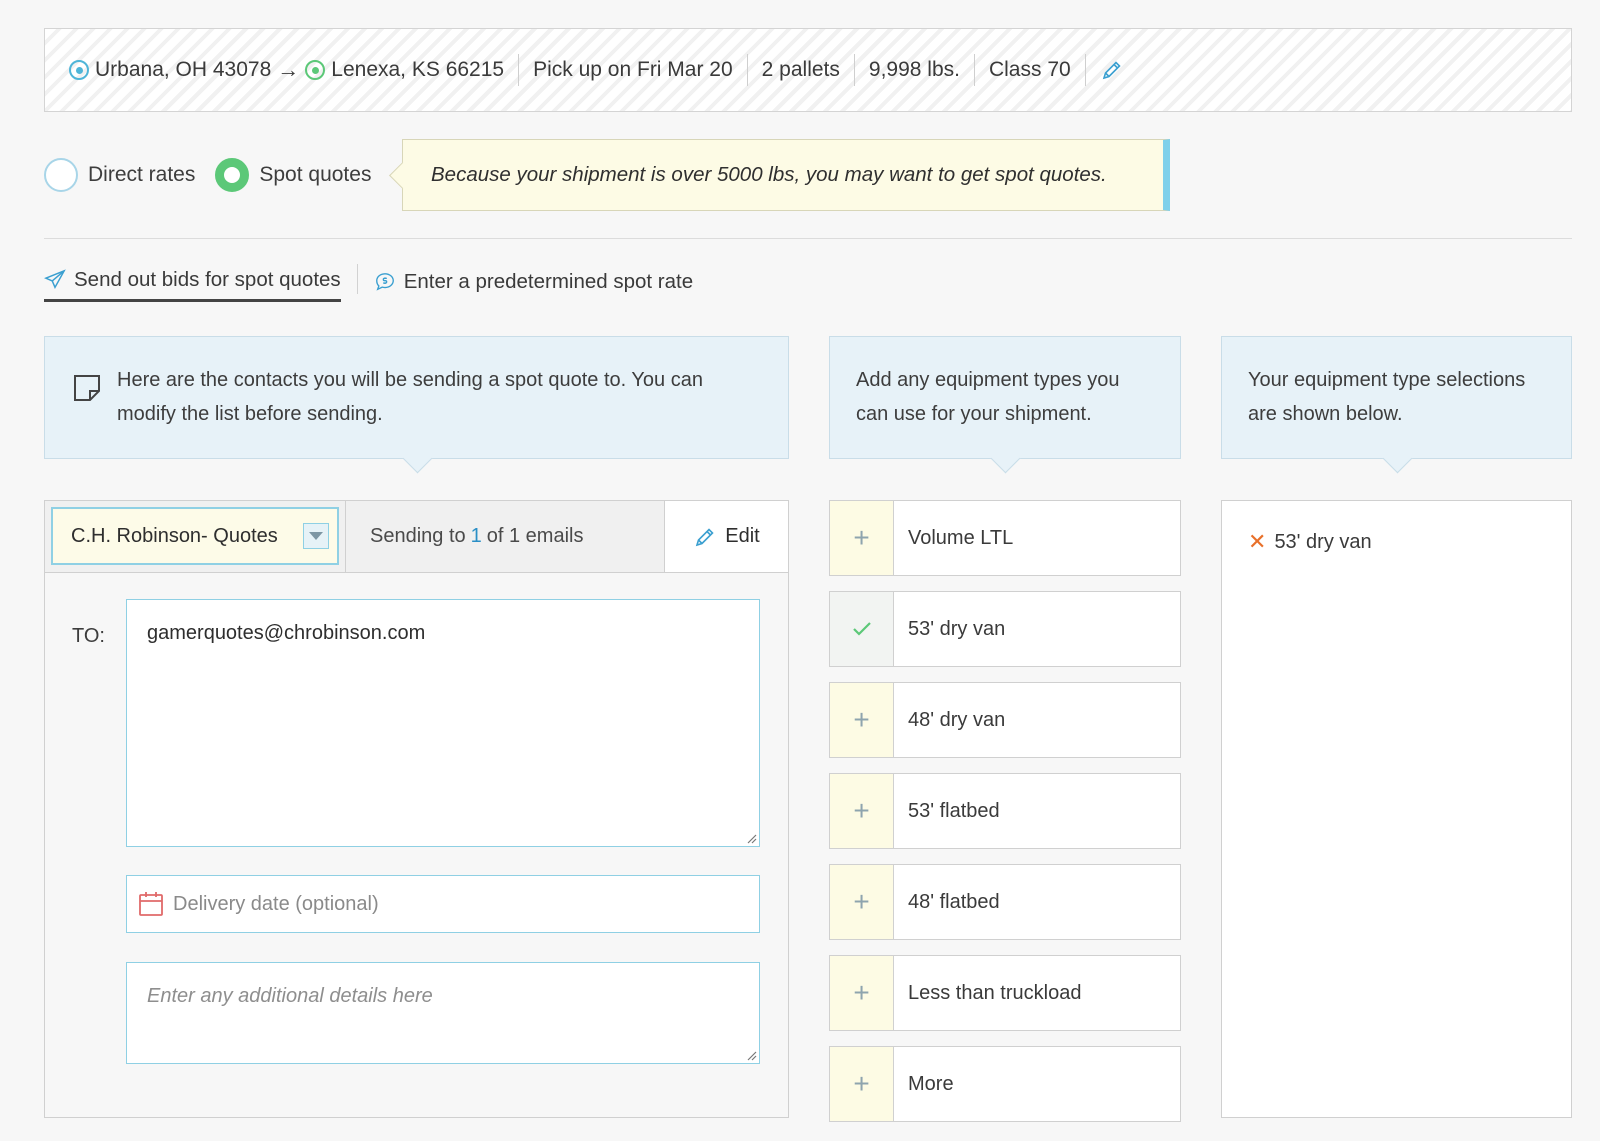 The width and height of the screenshot is (1600, 1141). What do you see at coordinates (801, 70) in the screenshot?
I see `pallet-count: 2 pallets` at bounding box center [801, 70].